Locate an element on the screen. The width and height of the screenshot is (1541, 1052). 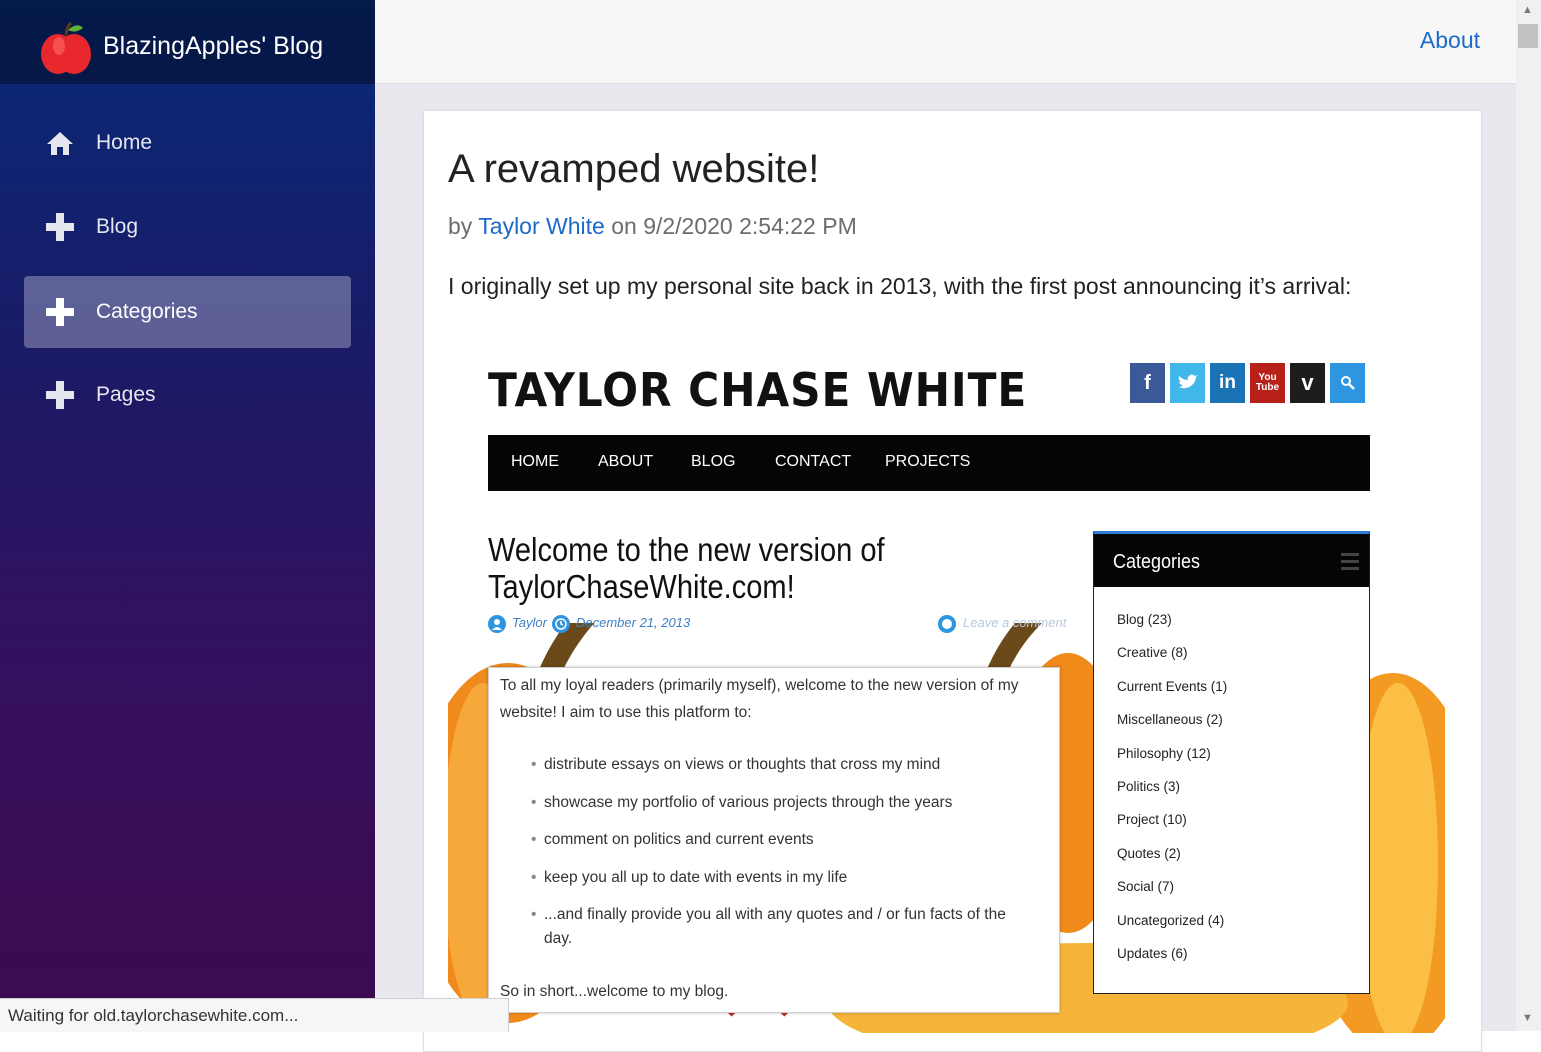
top-bar: About is located at coordinates (945, 42).